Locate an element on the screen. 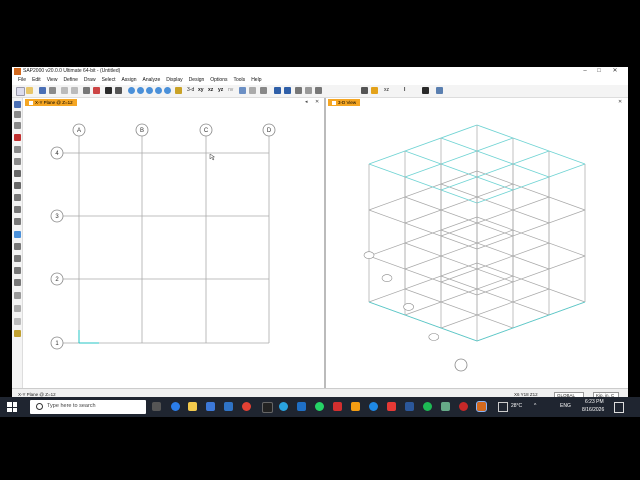  zoom-fit-icon is located at coordinates (158, 90).